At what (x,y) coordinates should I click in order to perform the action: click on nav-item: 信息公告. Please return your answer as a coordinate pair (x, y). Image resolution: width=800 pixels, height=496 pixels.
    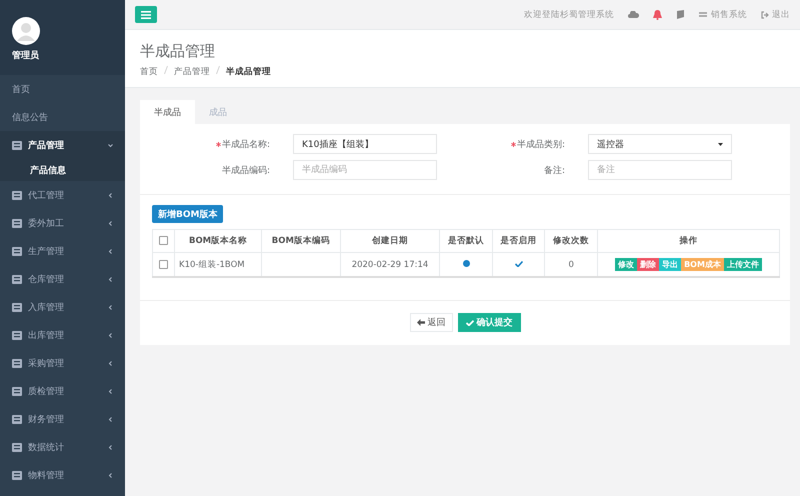
    Looking at the image, I should click on (62, 117).